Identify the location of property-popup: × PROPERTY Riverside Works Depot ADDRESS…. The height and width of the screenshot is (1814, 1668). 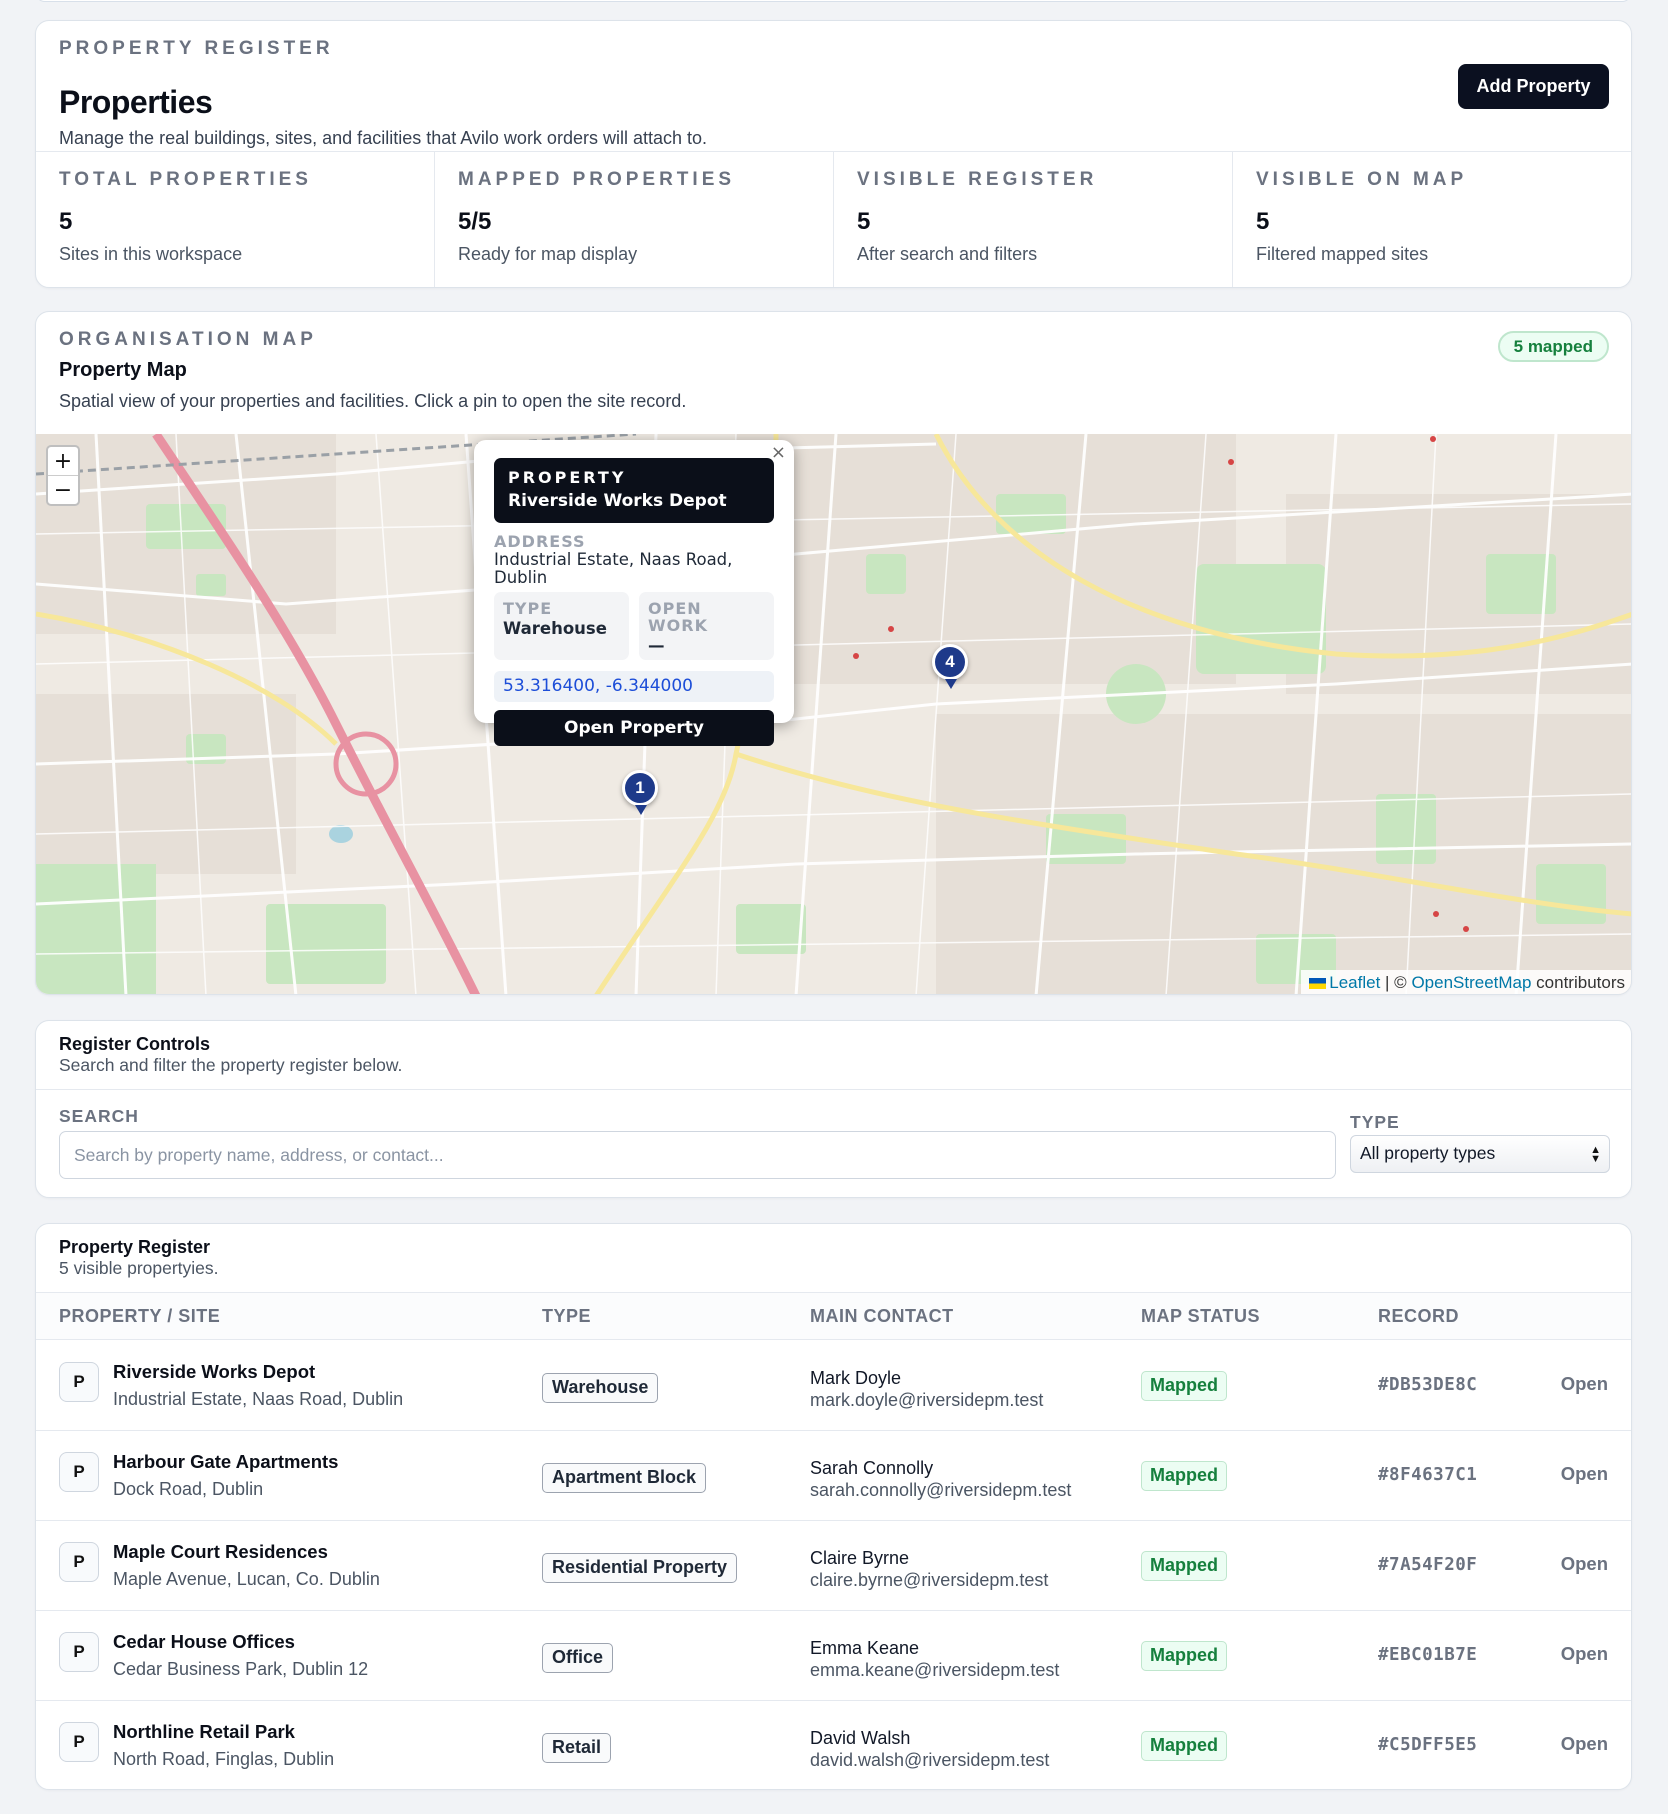
(634, 593).